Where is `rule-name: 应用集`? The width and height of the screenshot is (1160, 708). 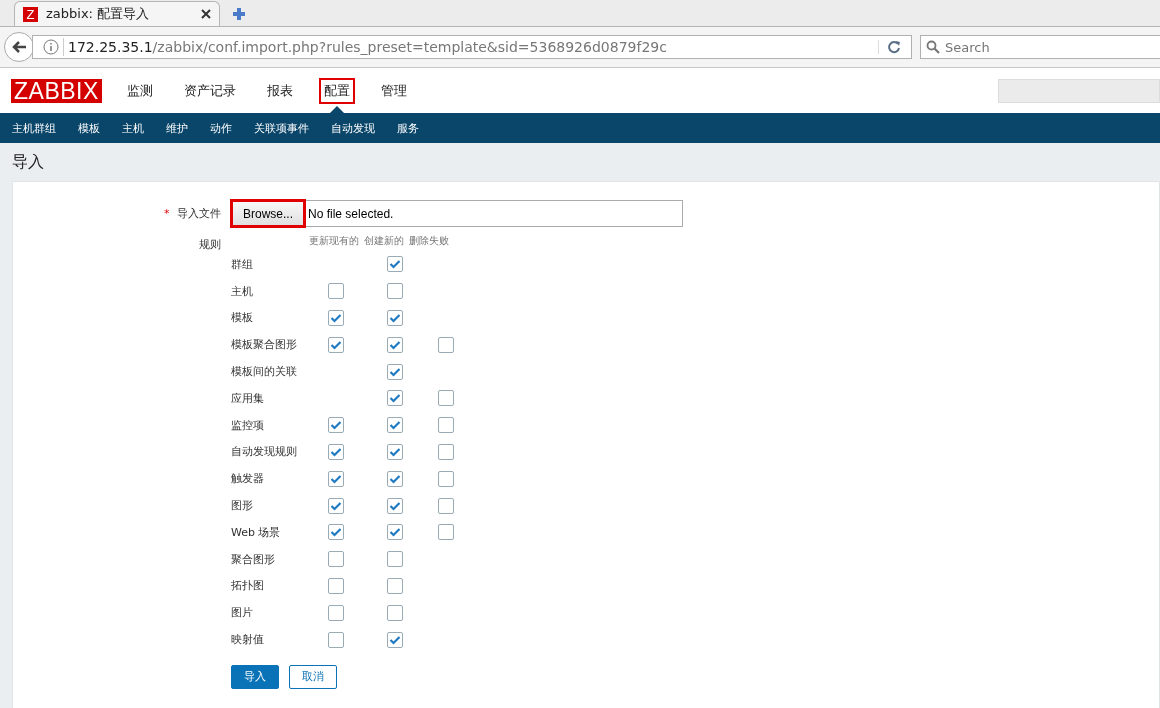 rule-name: 应用集 is located at coordinates (248, 398).